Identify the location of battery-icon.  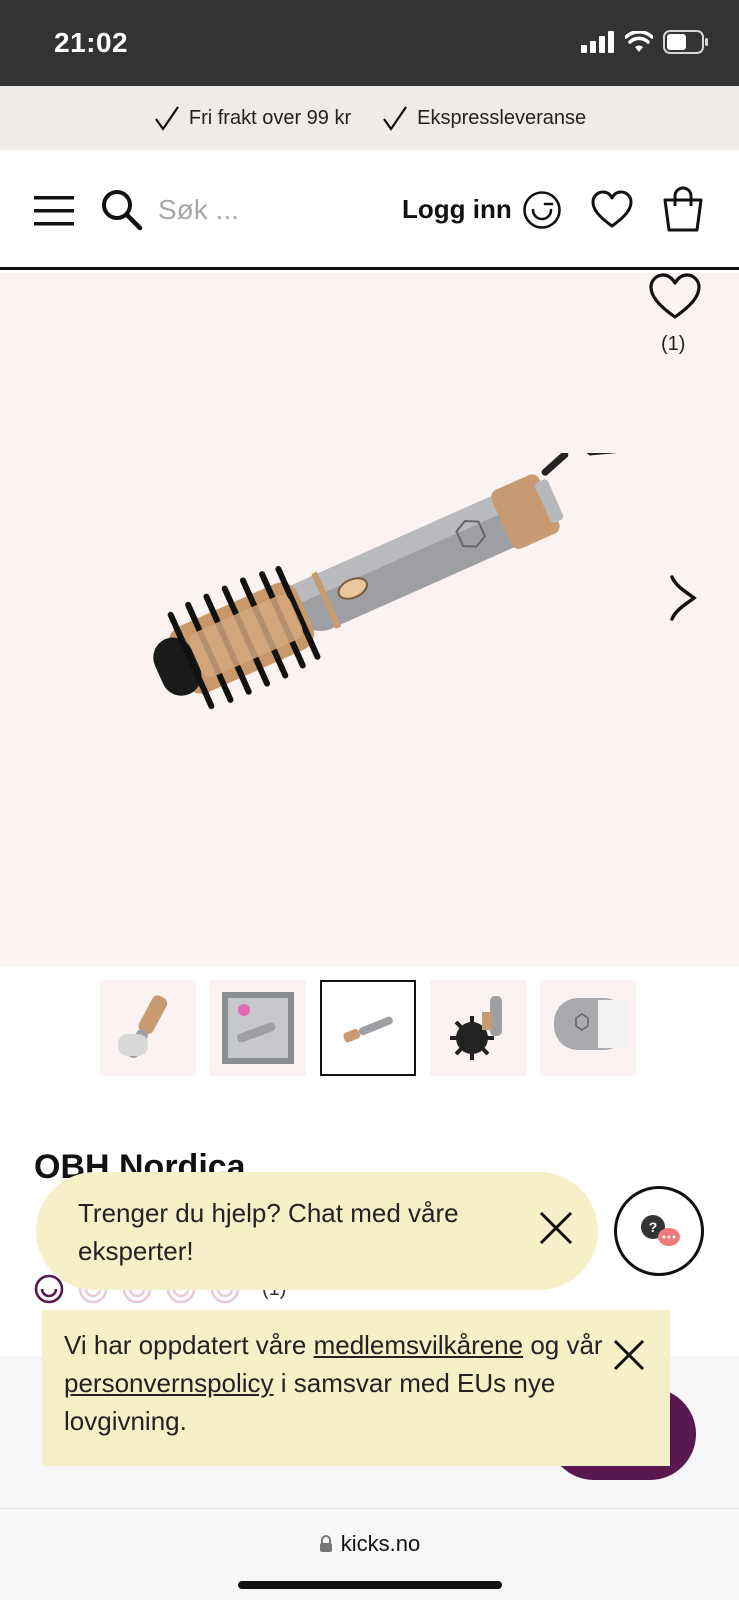
(685, 42).